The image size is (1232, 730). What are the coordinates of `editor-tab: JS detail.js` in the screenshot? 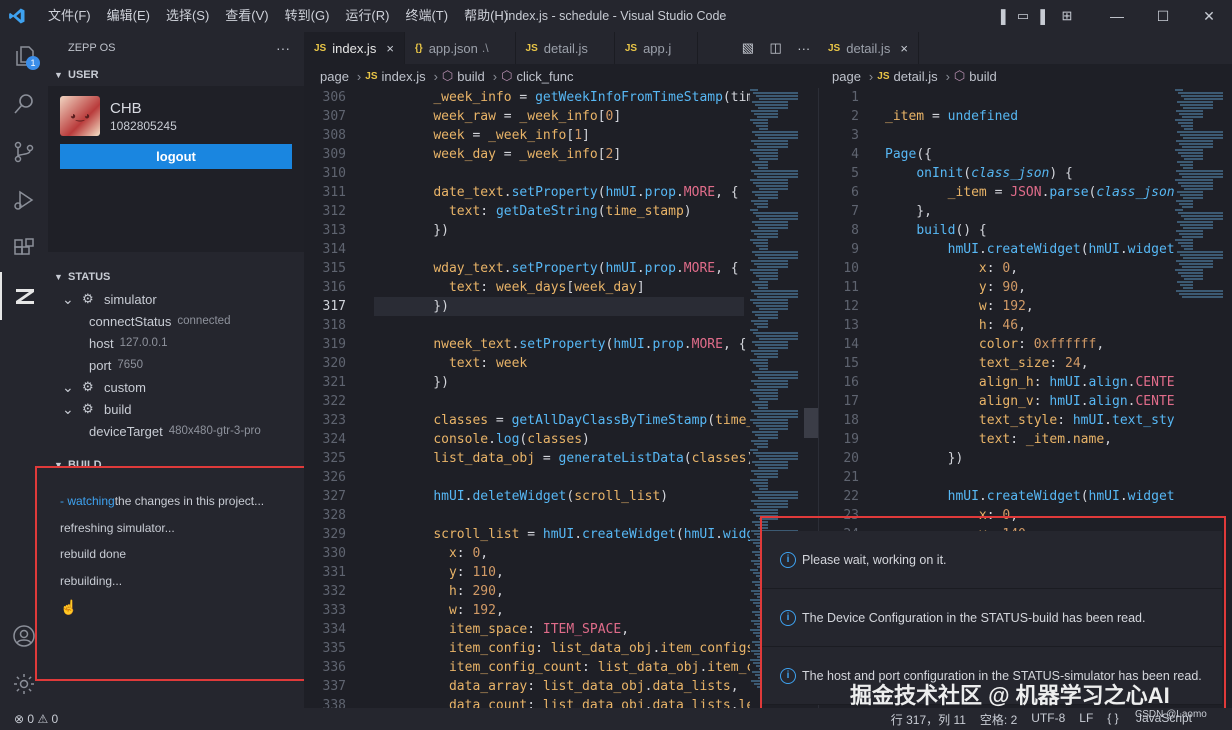 It's located at (565, 48).